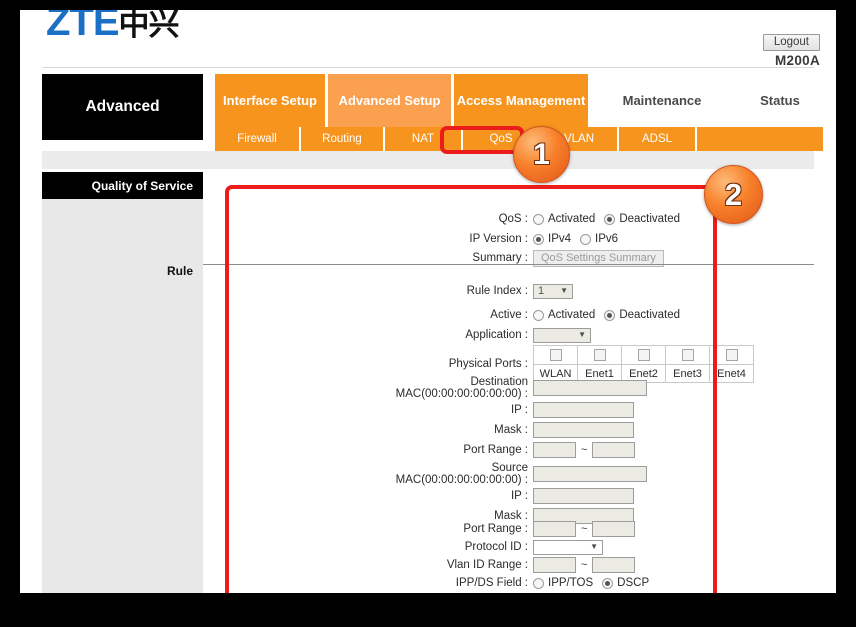  Describe the element at coordinates (430, 583) in the screenshot. I see `row-ipp-ds-field: IPP/DS Field : IPP/TOS DSCP` at that location.